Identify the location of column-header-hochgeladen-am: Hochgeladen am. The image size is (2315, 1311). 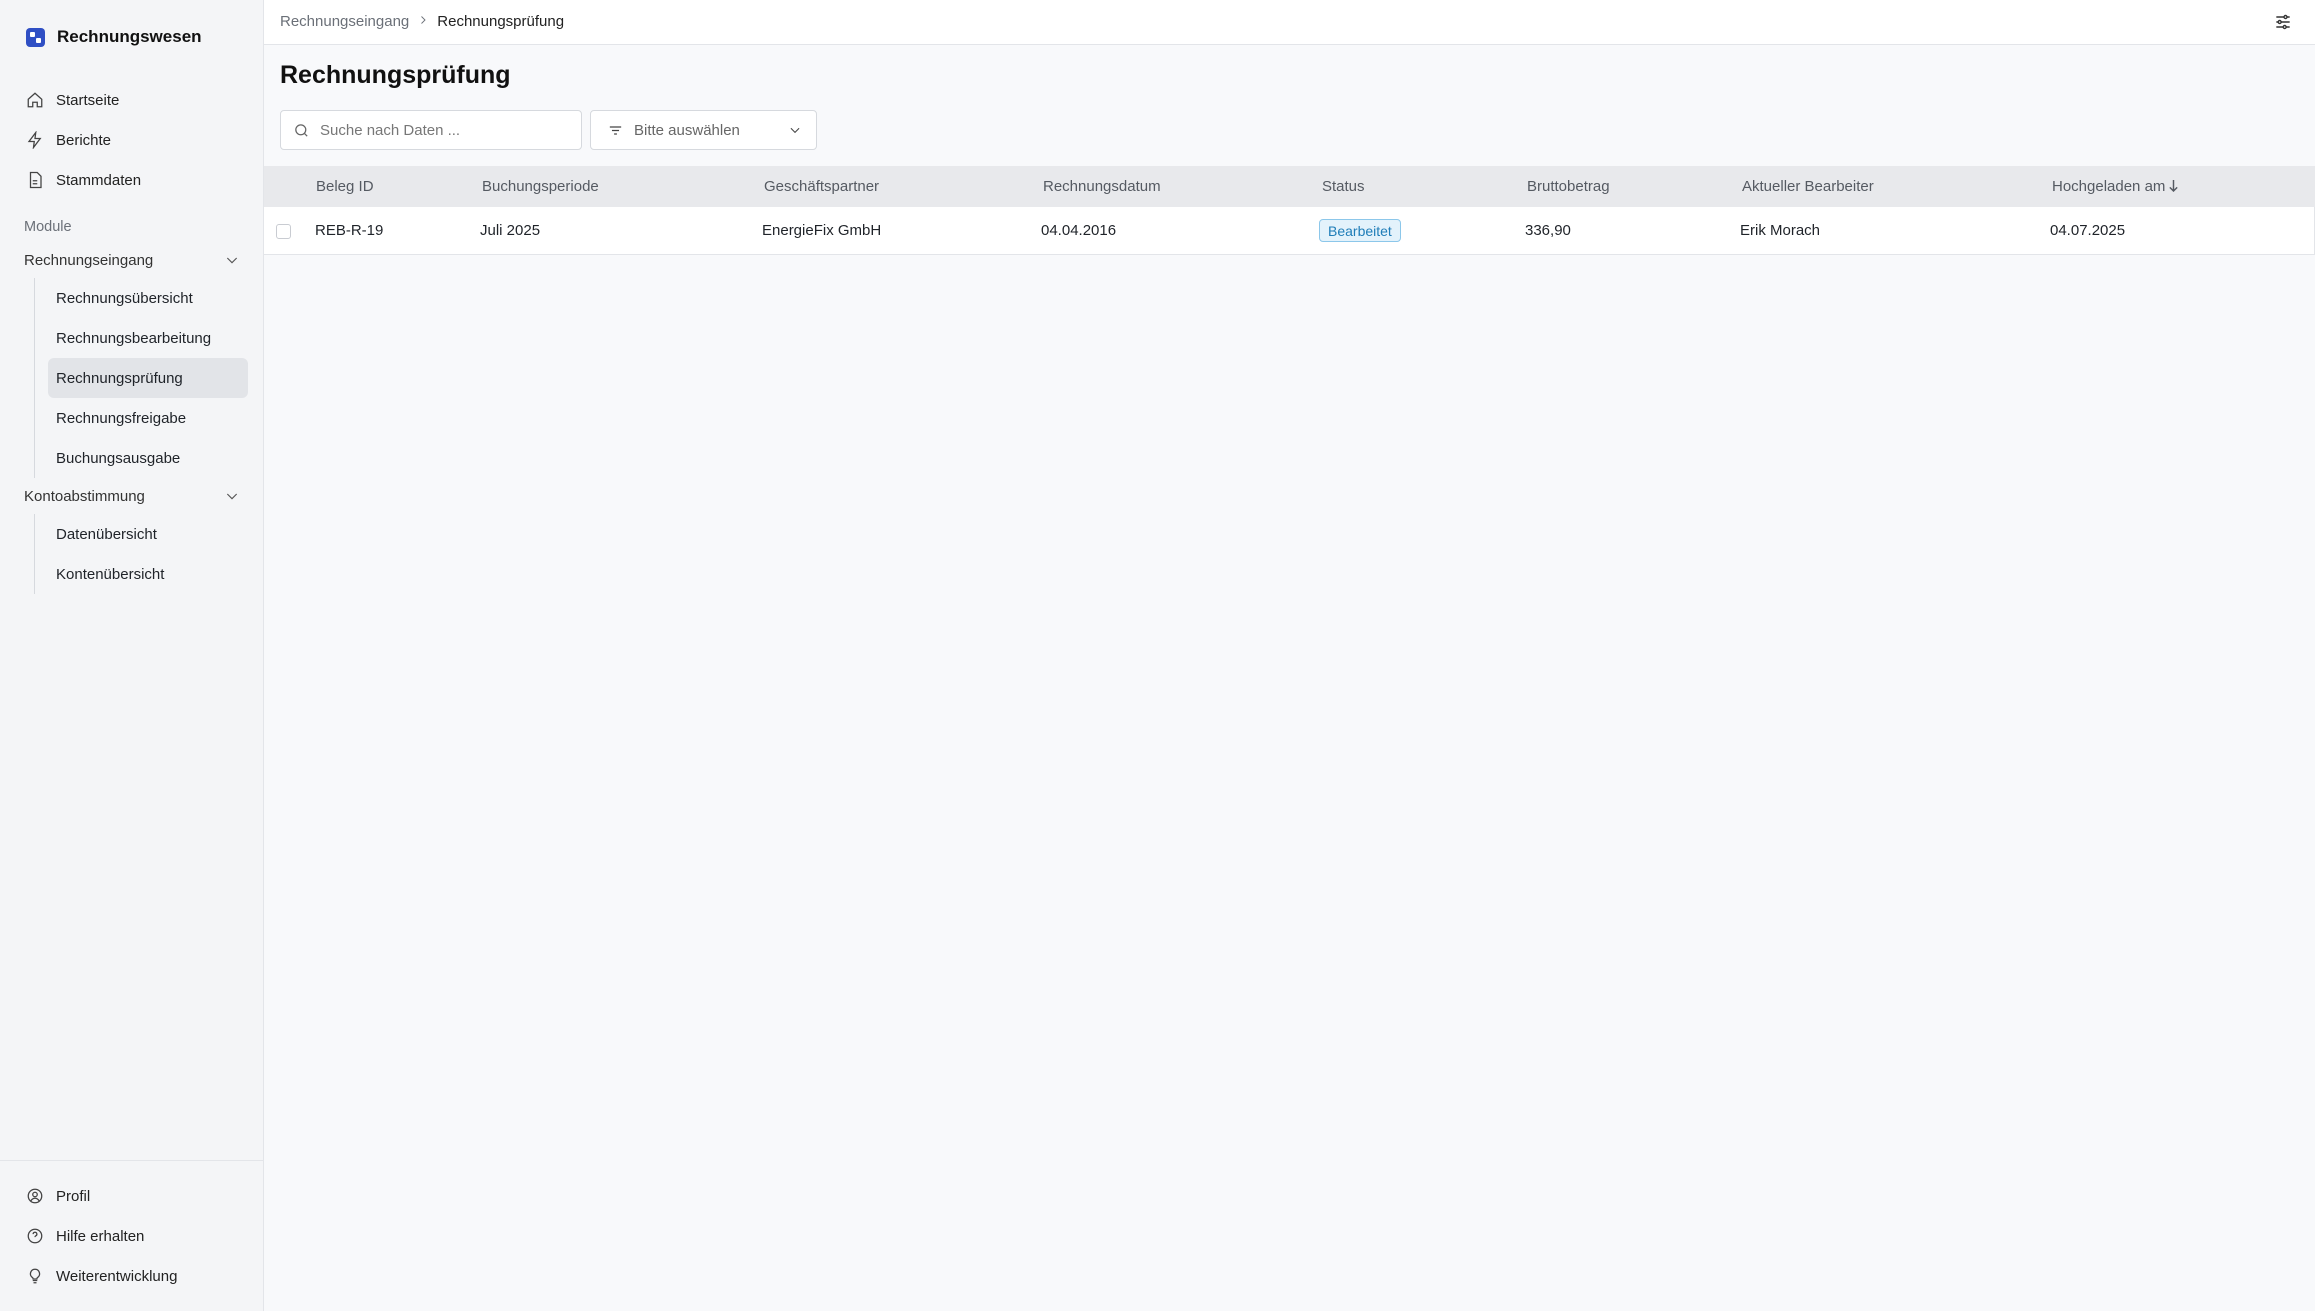
(2115, 186).